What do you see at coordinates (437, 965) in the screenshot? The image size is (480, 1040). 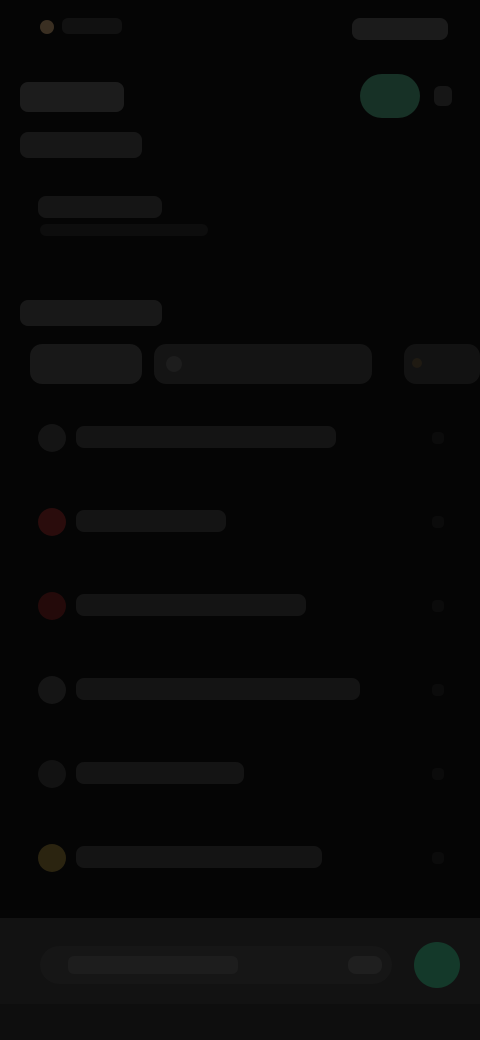 I see `send-icon` at bounding box center [437, 965].